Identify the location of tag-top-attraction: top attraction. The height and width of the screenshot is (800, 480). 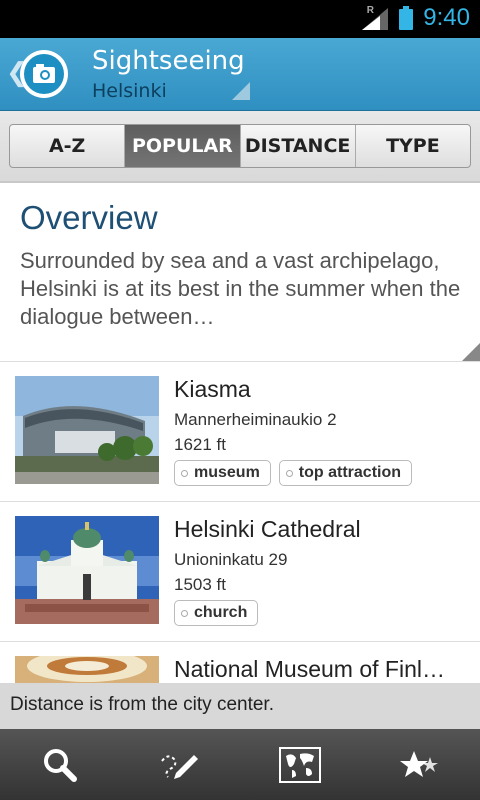
(345, 473).